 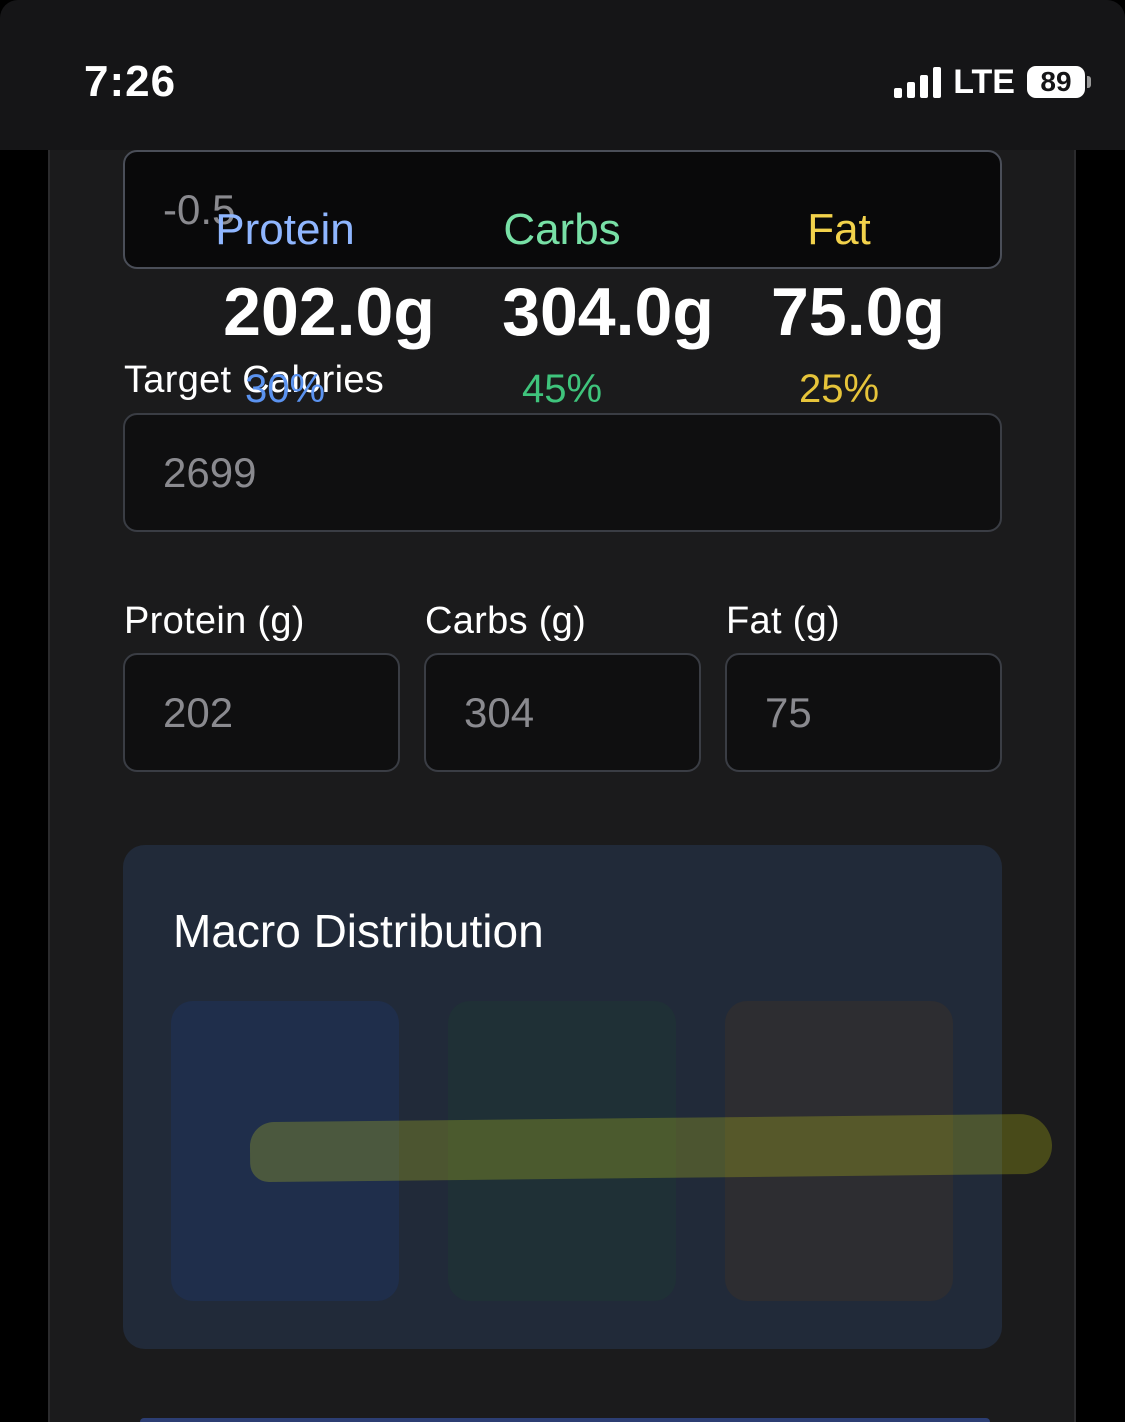 What do you see at coordinates (788, 712) in the screenshot?
I see `fat-input-value: 75` at bounding box center [788, 712].